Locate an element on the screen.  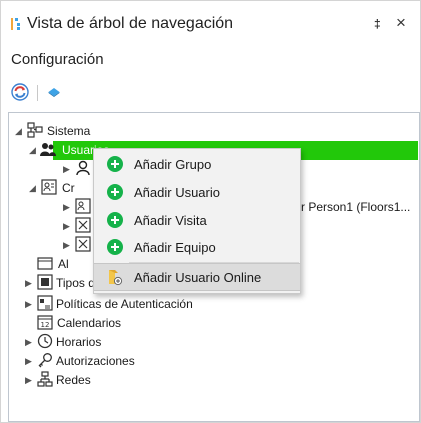
section-title: Configuración is located at coordinates (57, 59).